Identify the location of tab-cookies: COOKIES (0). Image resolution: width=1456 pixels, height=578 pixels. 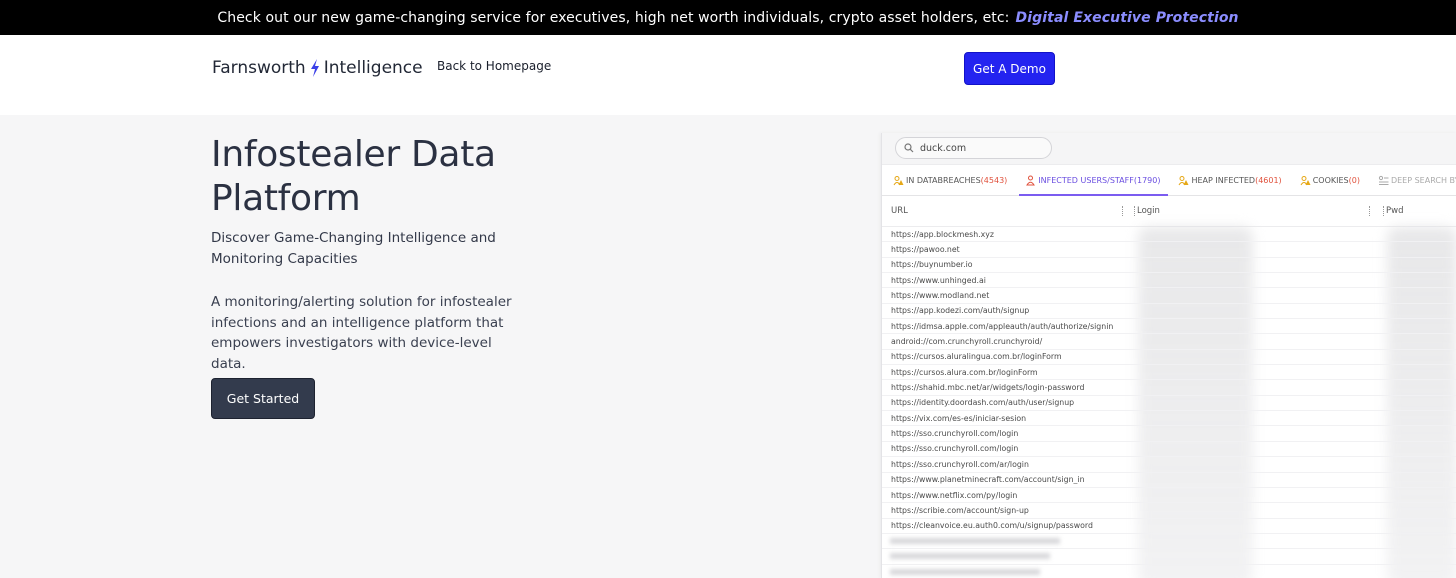
(1330, 180).